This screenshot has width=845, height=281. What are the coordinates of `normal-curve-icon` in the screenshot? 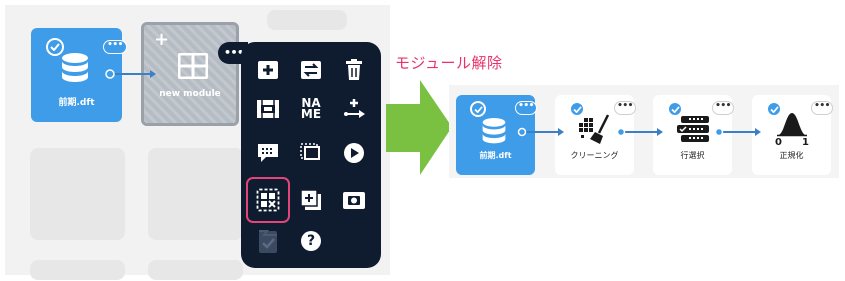 It's located at (792, 125).